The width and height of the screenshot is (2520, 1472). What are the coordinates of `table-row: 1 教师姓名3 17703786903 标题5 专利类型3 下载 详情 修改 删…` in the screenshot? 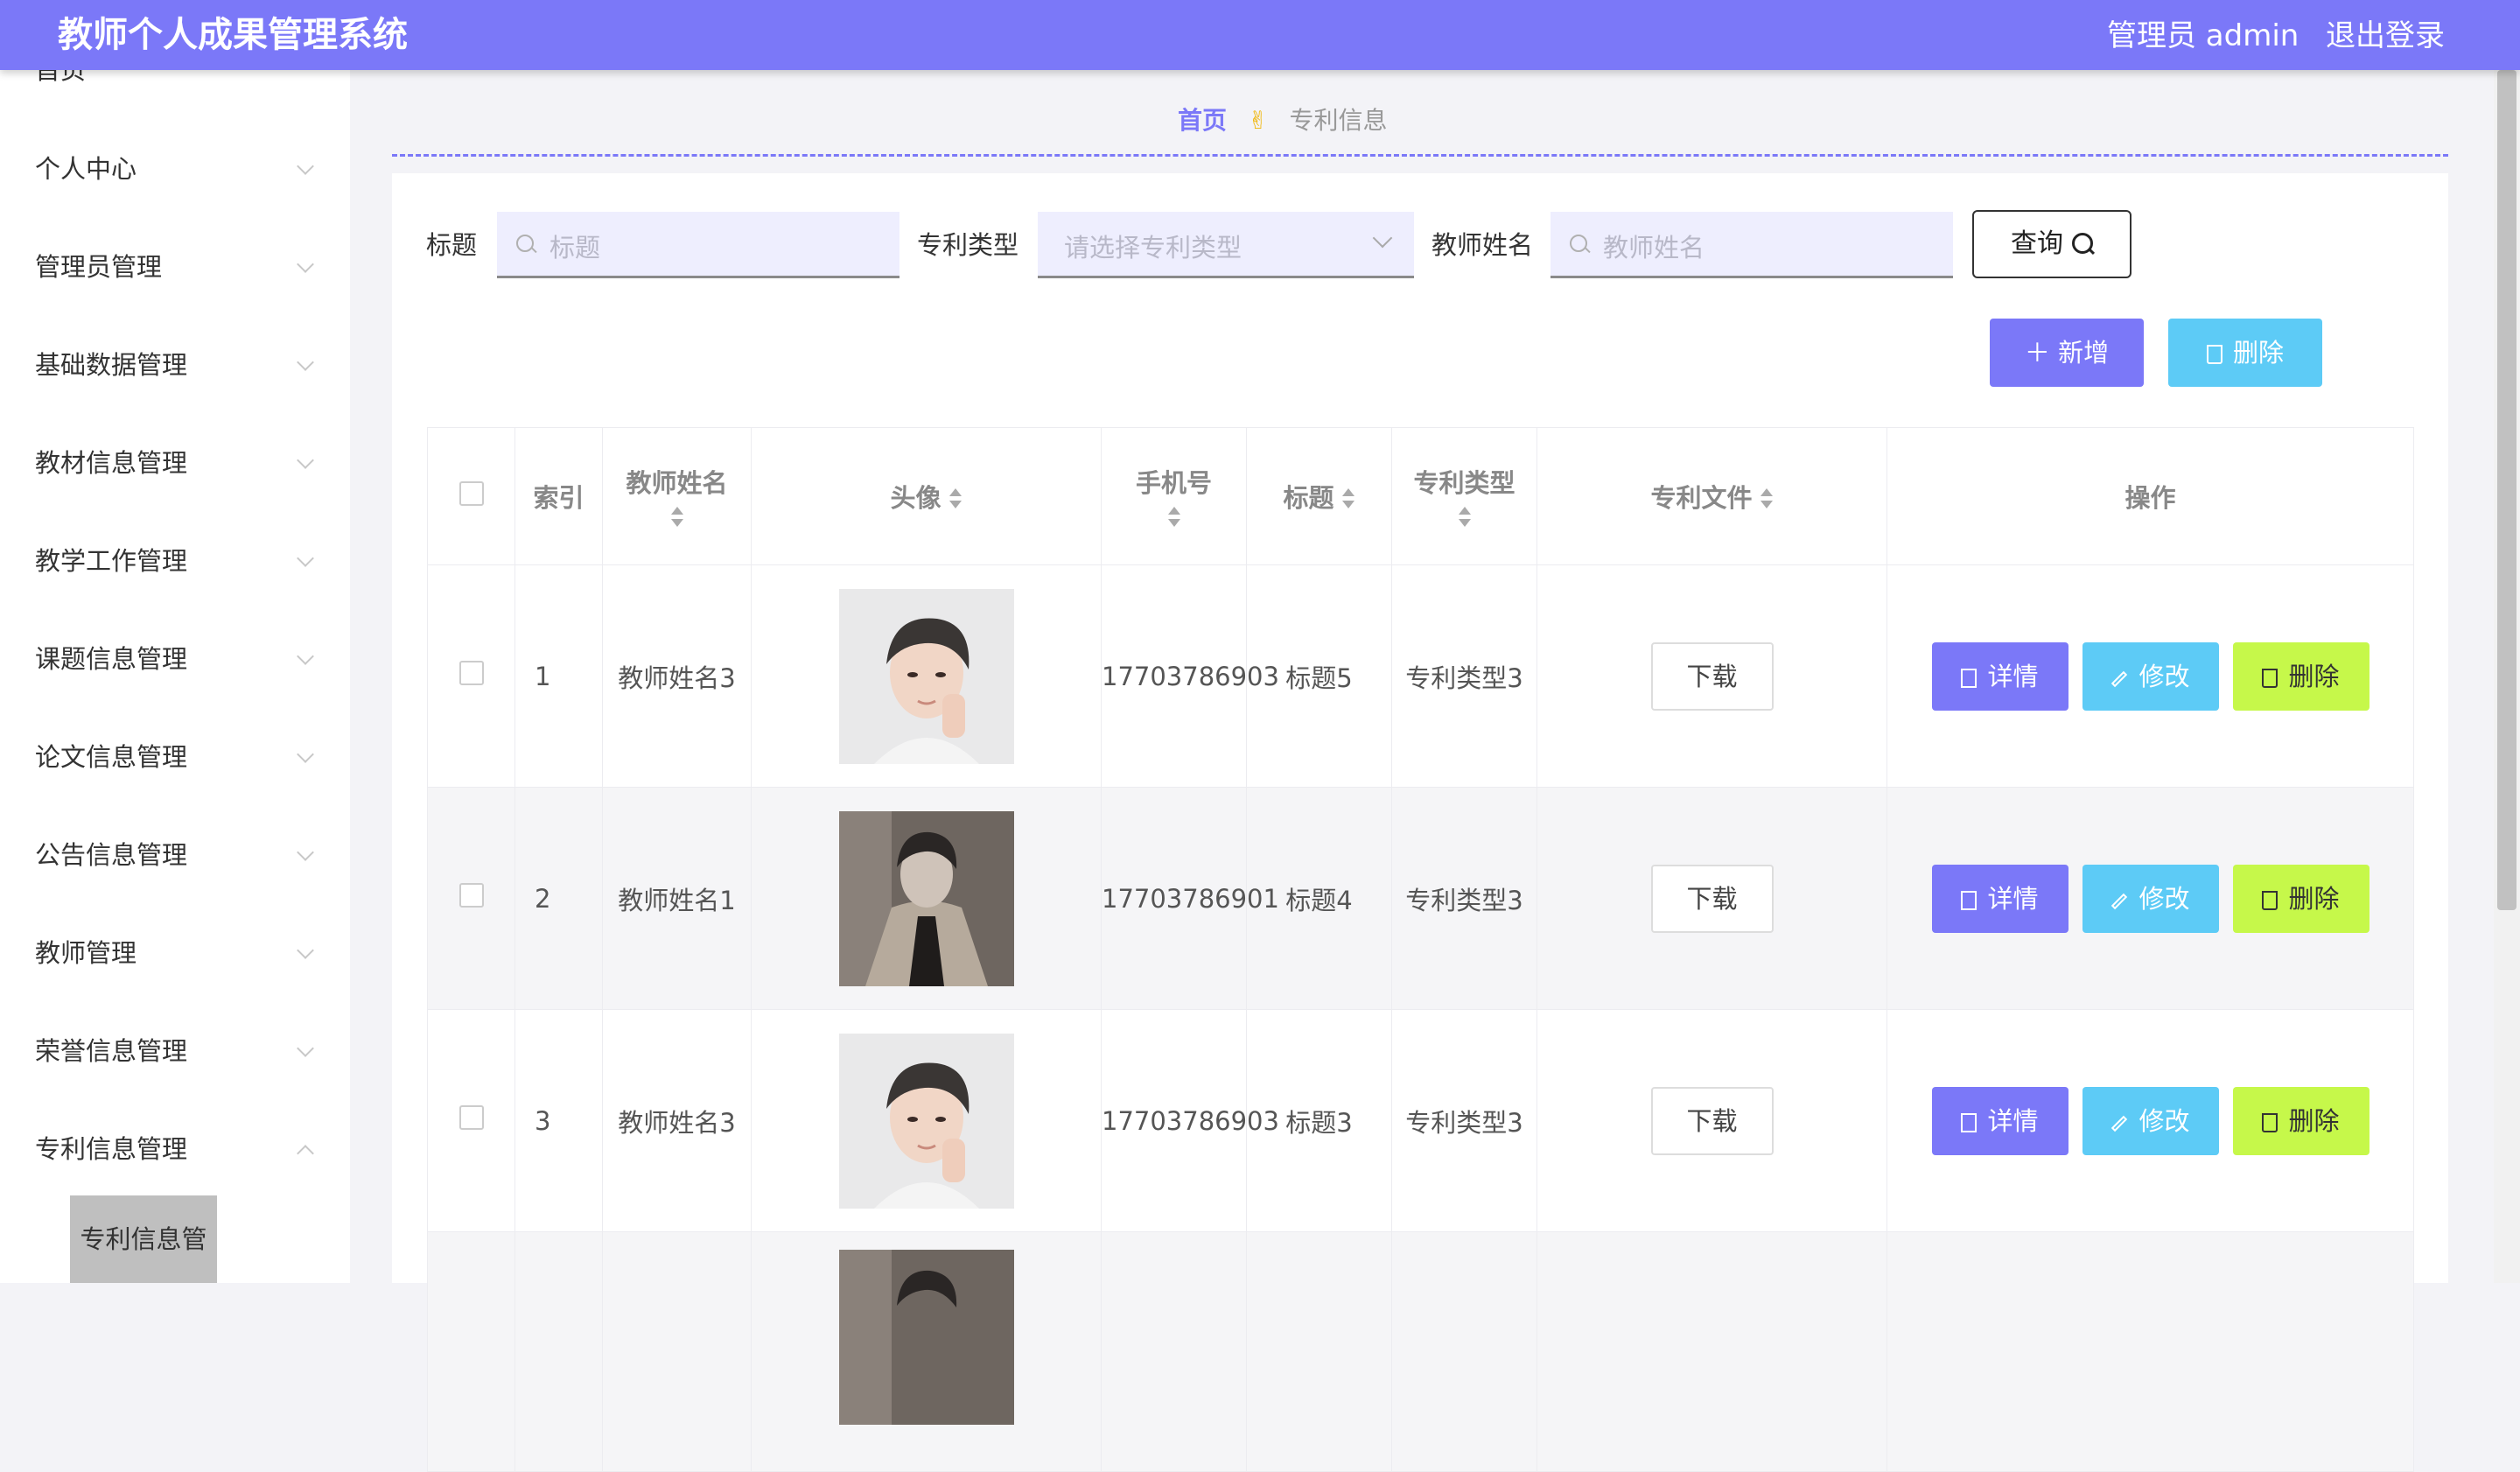 It's located at (1420, 676).